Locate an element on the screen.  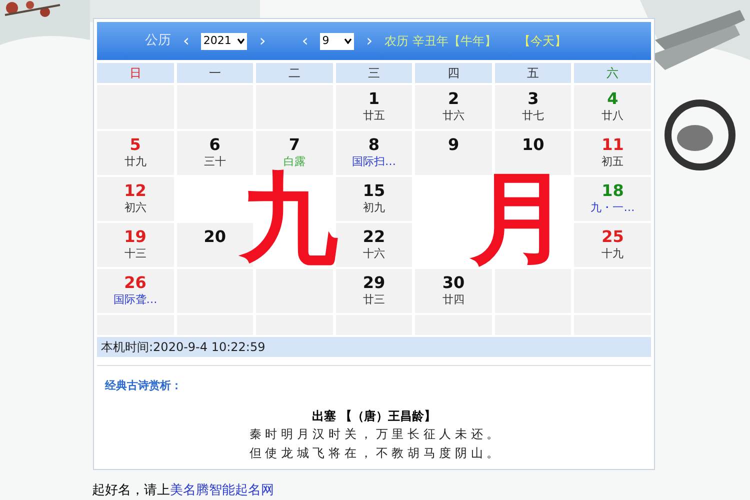
day-cell: 2 廿六 is located at coordinates (453, 107).